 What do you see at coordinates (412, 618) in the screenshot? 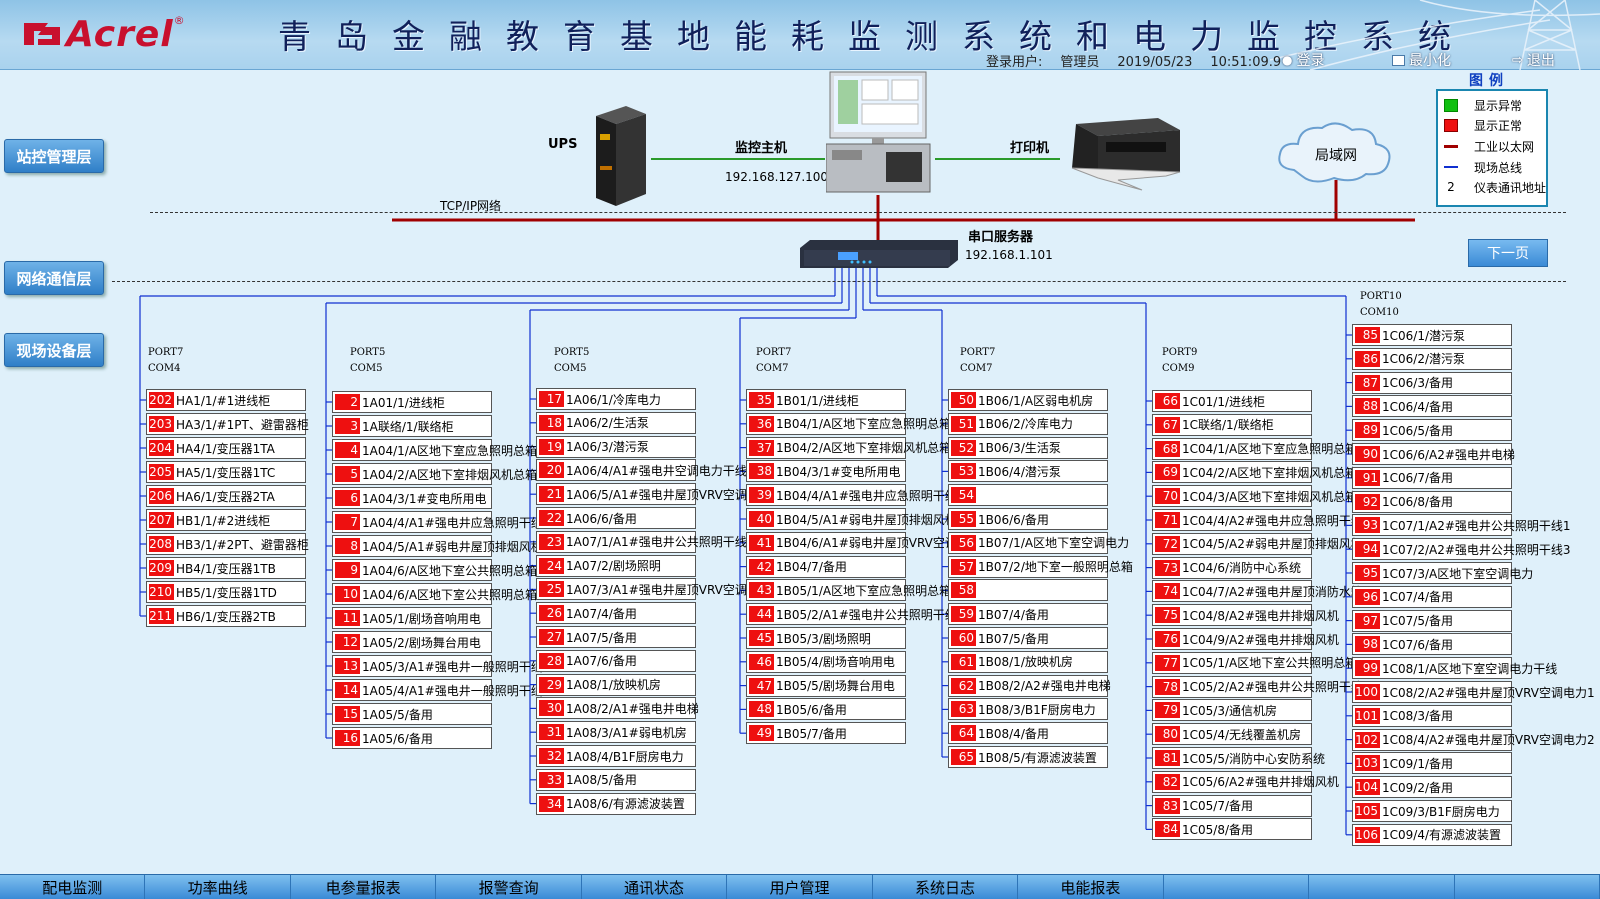
I see `device-meter: 11 1A05/1/剧场音响用电` at bounding box center [412, 618].